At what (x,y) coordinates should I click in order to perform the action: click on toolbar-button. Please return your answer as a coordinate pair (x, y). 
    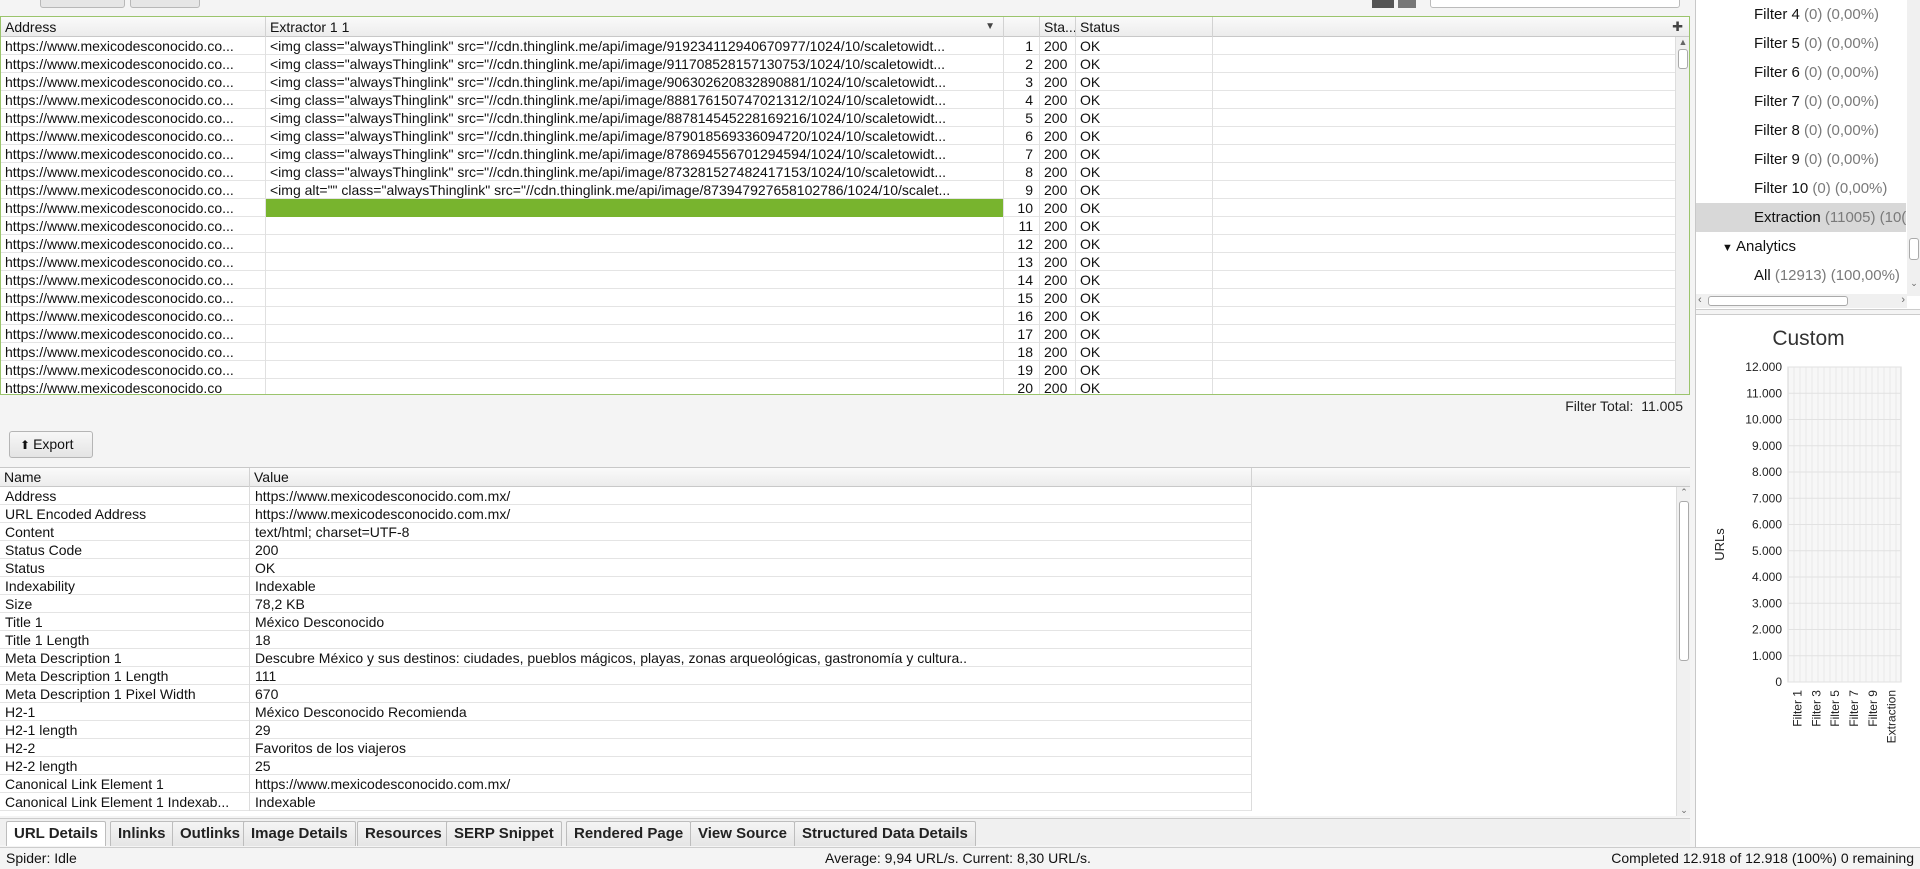
    Looking at the image, I should click on (165, 4).